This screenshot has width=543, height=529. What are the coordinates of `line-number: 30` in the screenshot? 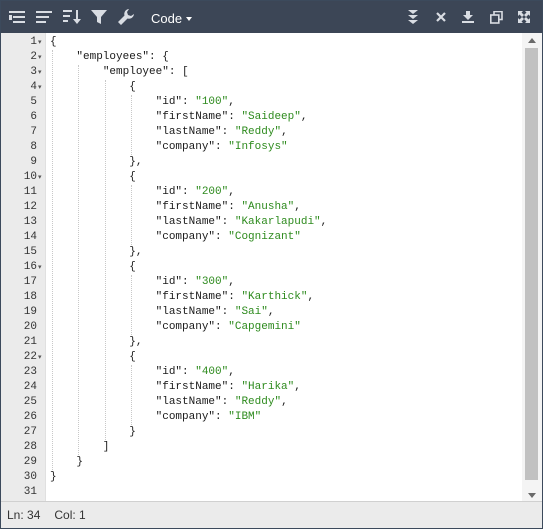 It's located at (30, 477).